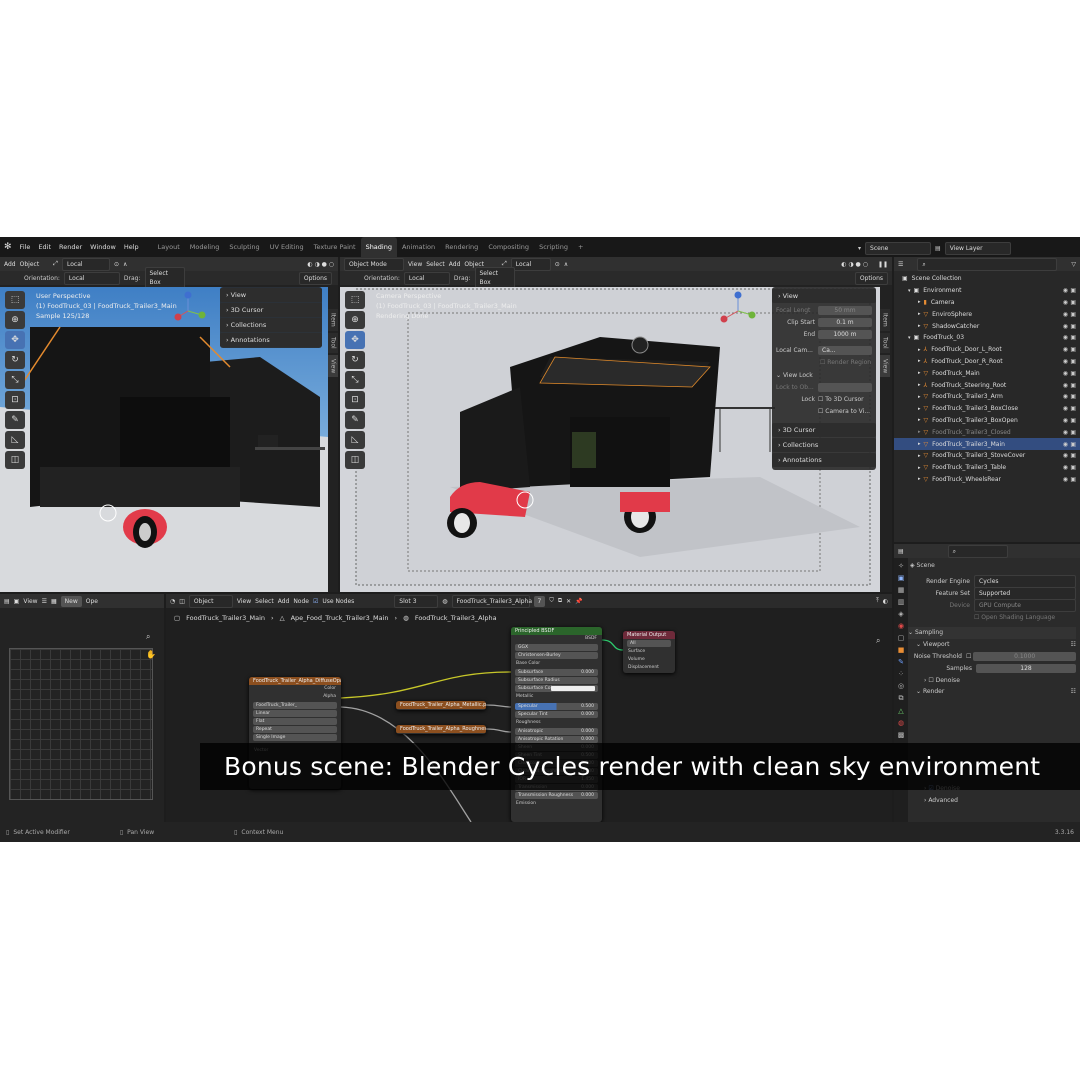 The width and height of the screenshot is (1080, 1080). I want to click on npanel-tab-view: View, so click(333, 366).